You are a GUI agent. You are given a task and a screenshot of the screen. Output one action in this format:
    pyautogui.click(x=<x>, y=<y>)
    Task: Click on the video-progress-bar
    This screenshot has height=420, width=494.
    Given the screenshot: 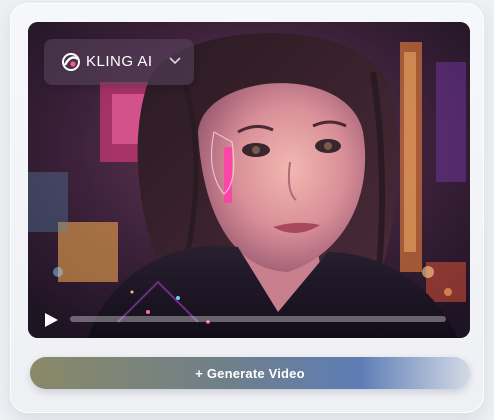 What is the action you would take?
    pyautogui.click(x=258, y=319)
    